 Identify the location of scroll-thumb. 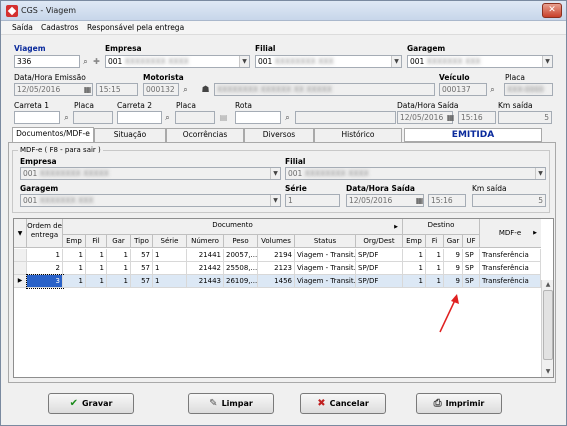
(548, 325).